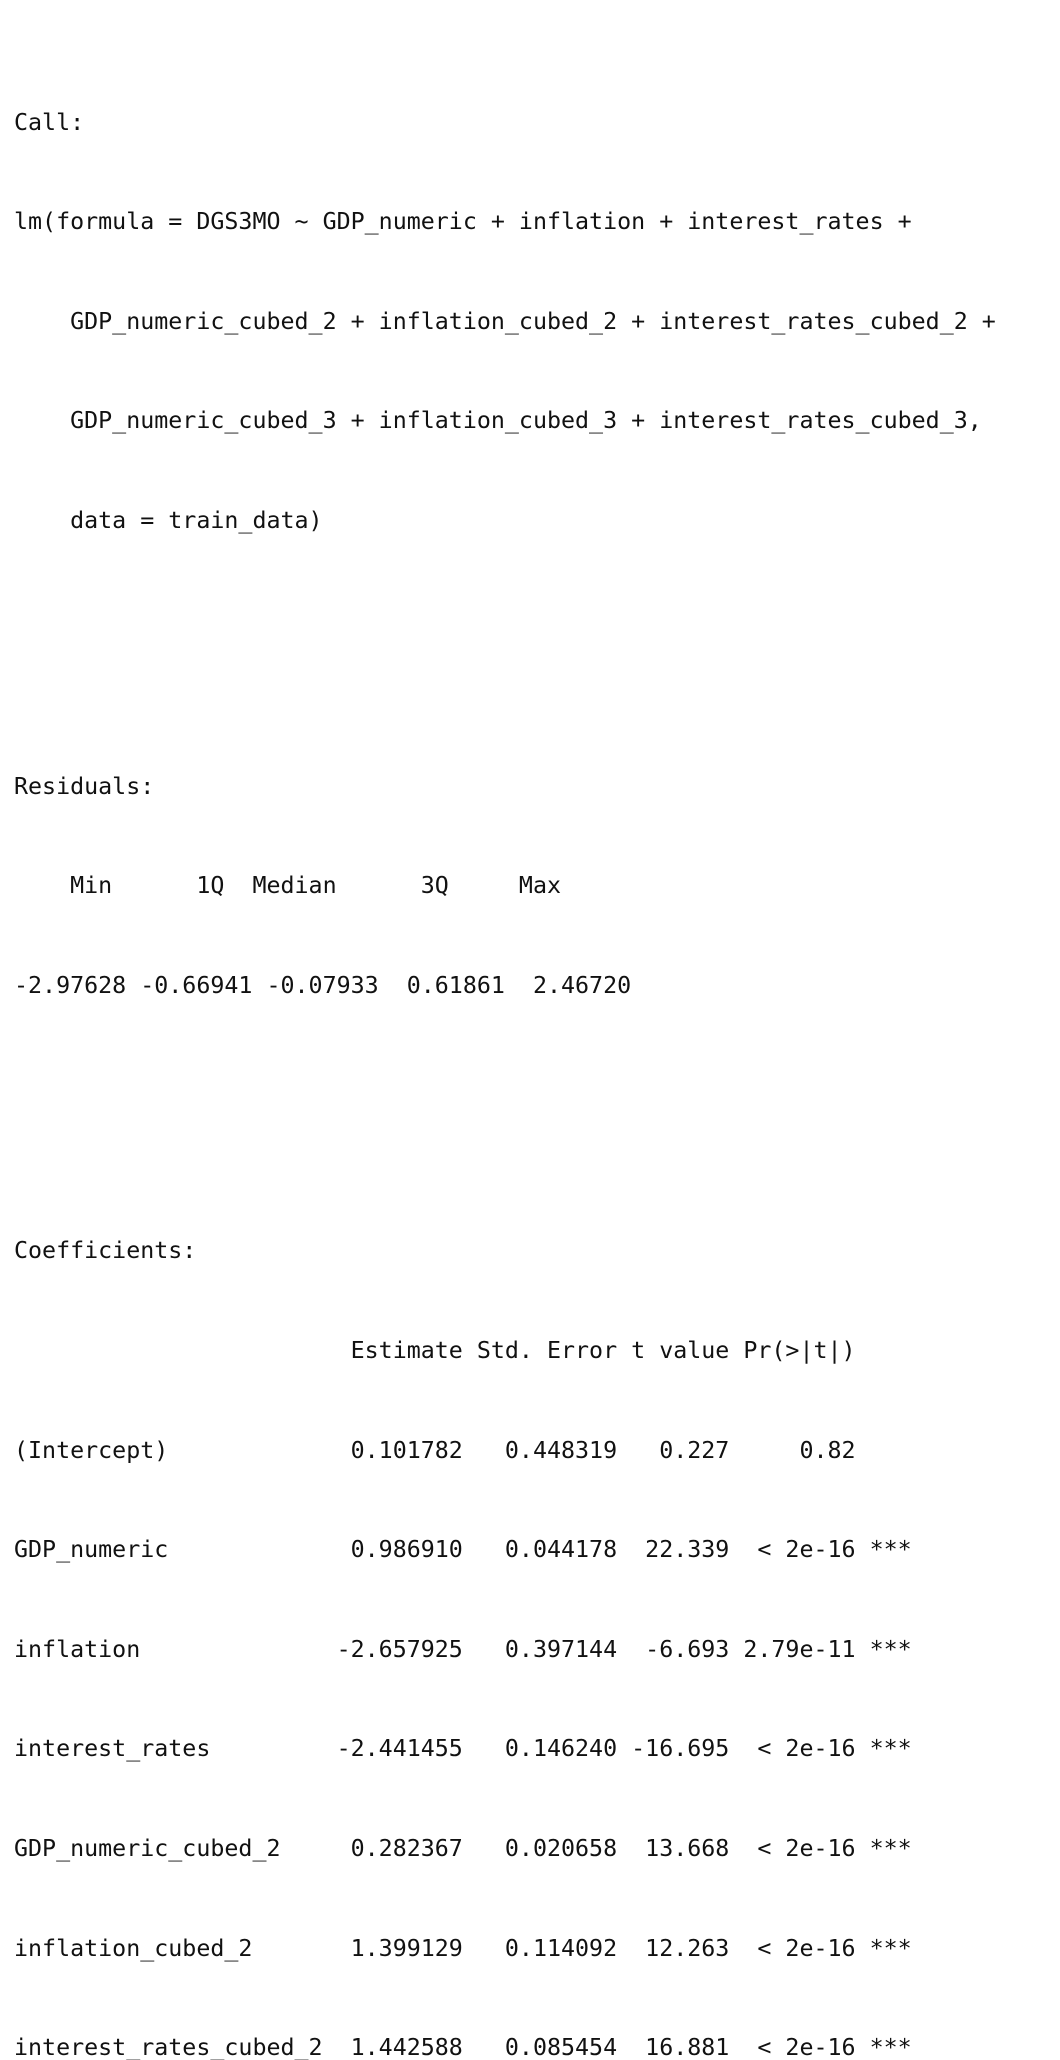  Describe the element at coordinates (463, 1350) in the screenshot. I see `coefficients-header-row: Estimate Std. Error t value Pr(>|t|)` at that location.